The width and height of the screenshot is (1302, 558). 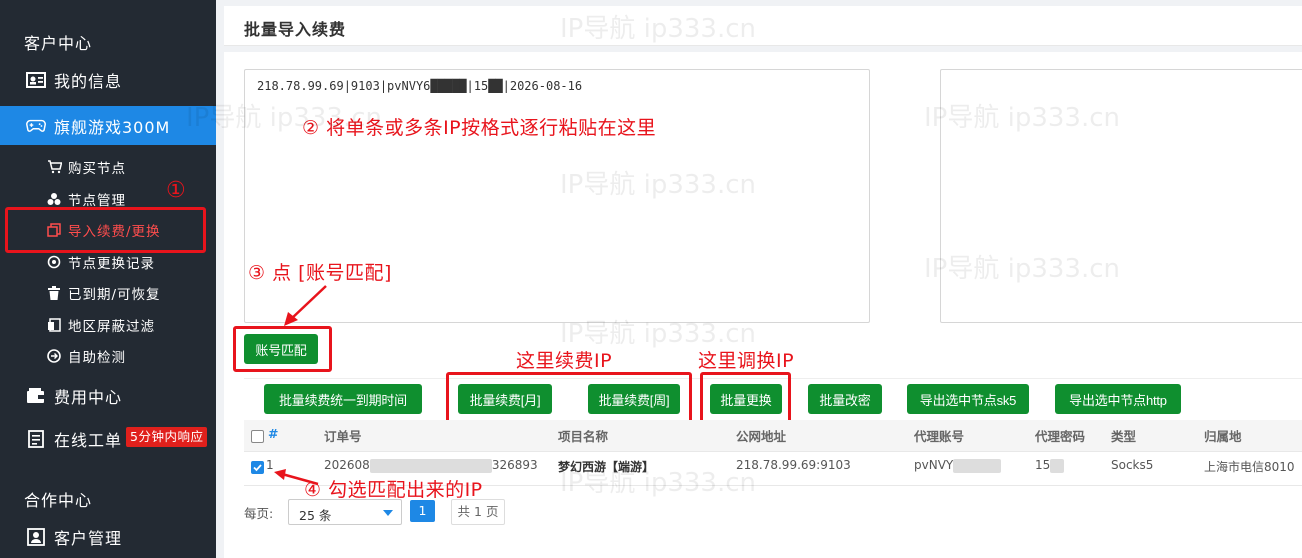 What do you see at coordinates (58, 500) in the screenshot?
I see `section-partner-center: 合作中心` at bounding box center [58, 500].